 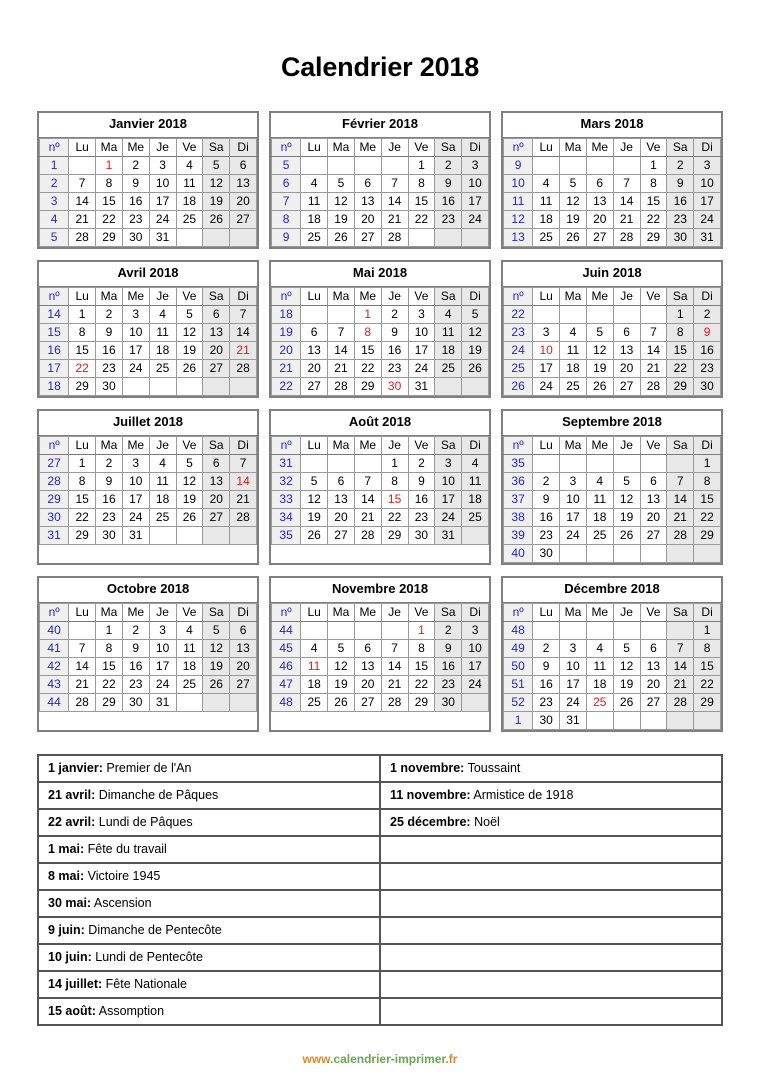 What do you see at coordinates (341, 332) in the screenshot?
I see `day-cell: 7` at bounding box center [341, 332].